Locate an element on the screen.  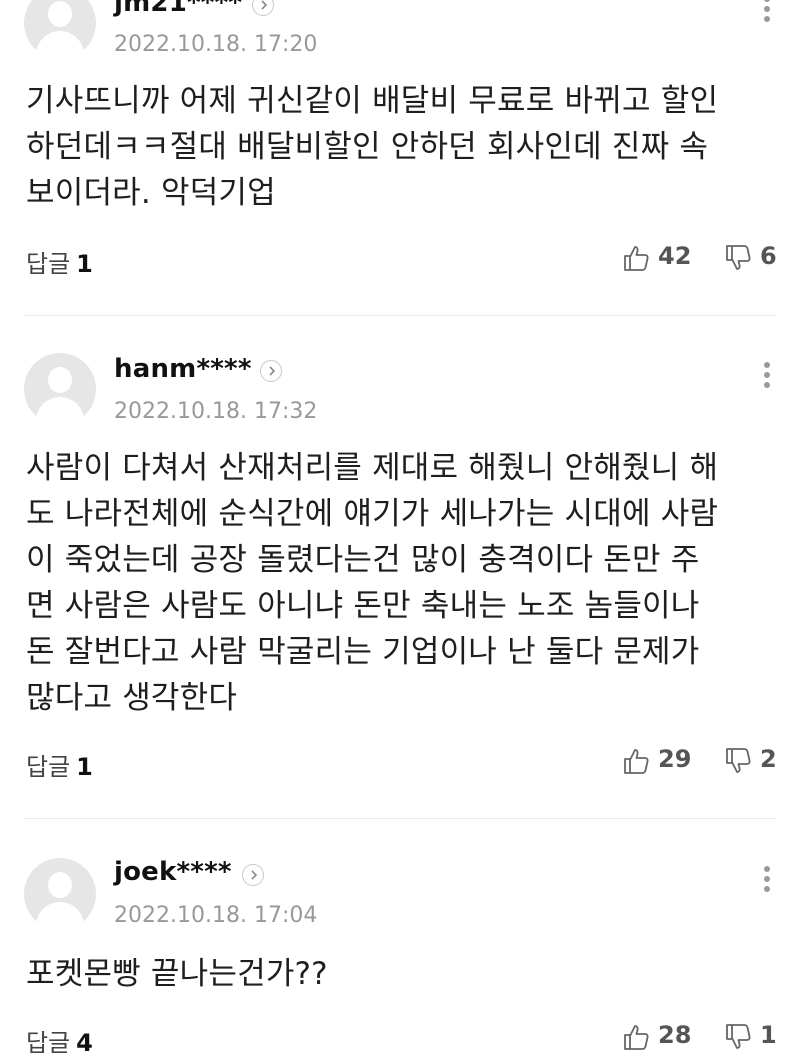
comment-text-line: 기사뜨니까 어제 귀신같이 배달비 무료로 바뀌고 할인 is located at coordinates (372, 101).